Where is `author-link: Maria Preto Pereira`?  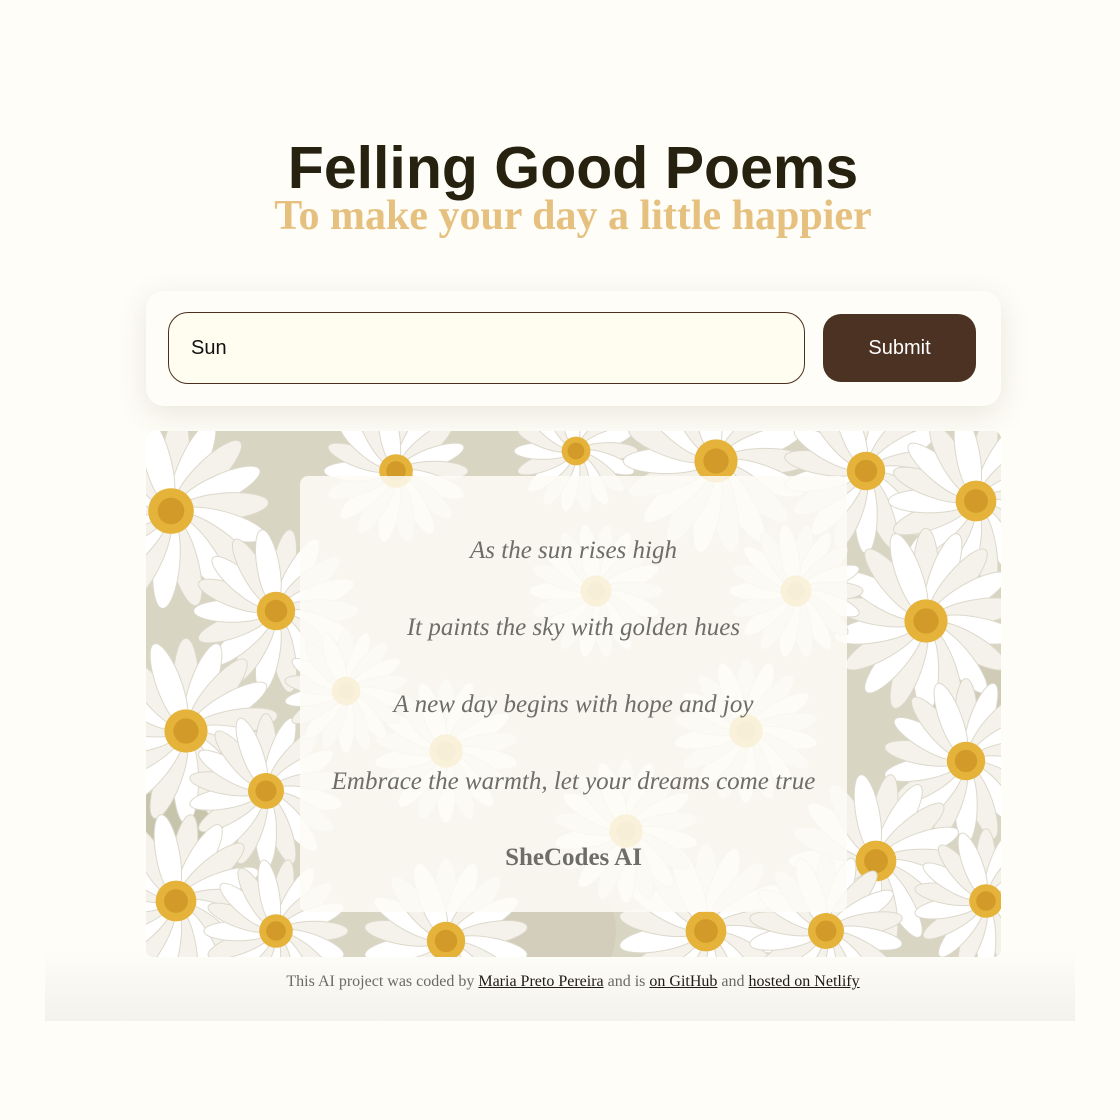 author-link: Maria Preto Pereira is located at coordinates (540, 981).